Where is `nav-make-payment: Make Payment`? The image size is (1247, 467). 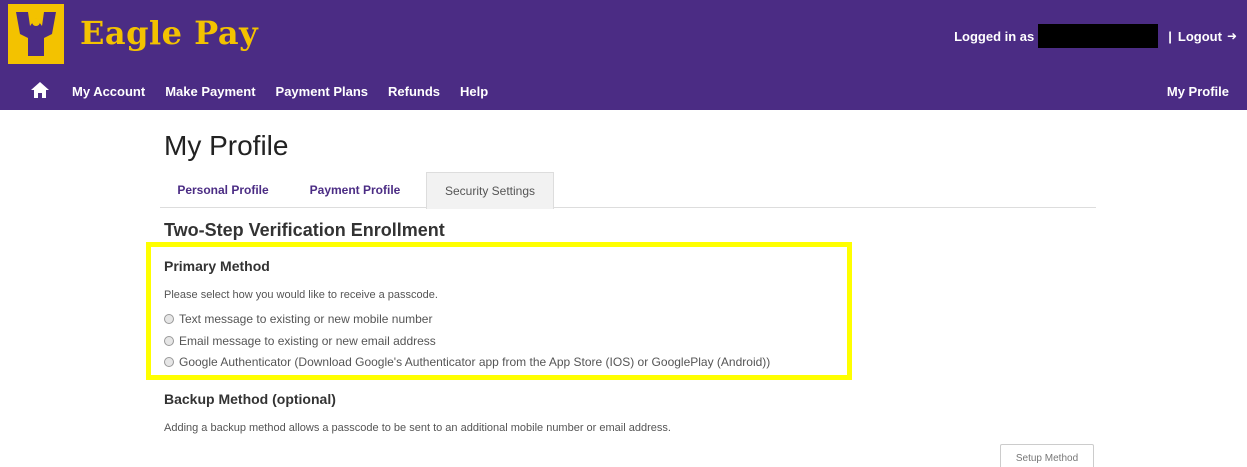
nav-make-payment: Make Payment is located at coordinates (210, 91).